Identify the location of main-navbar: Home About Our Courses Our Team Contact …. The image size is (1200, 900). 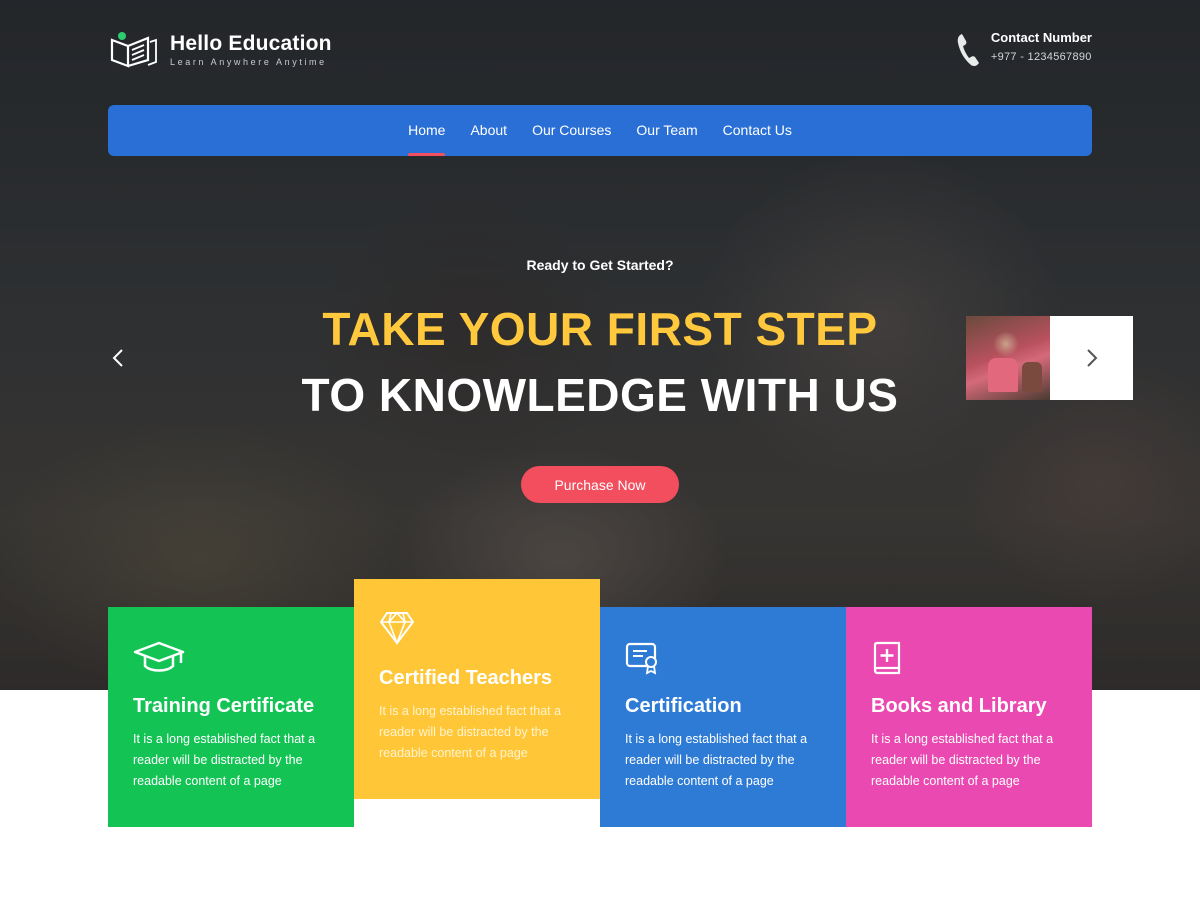
(600, 130).